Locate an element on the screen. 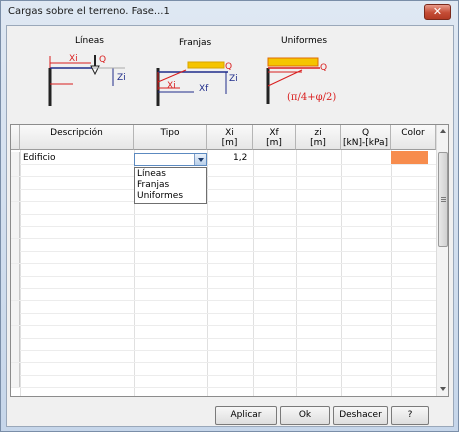 Image resolution: width=459 pixels, height=432 pixels. franjas-xf-label: Xf is located at coordinates (204, 89).